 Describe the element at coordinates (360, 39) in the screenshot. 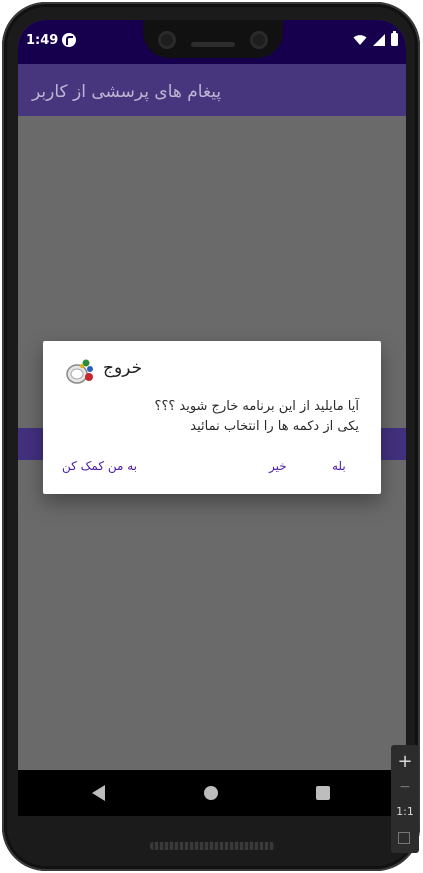

I see `wifi-icon` at that location.